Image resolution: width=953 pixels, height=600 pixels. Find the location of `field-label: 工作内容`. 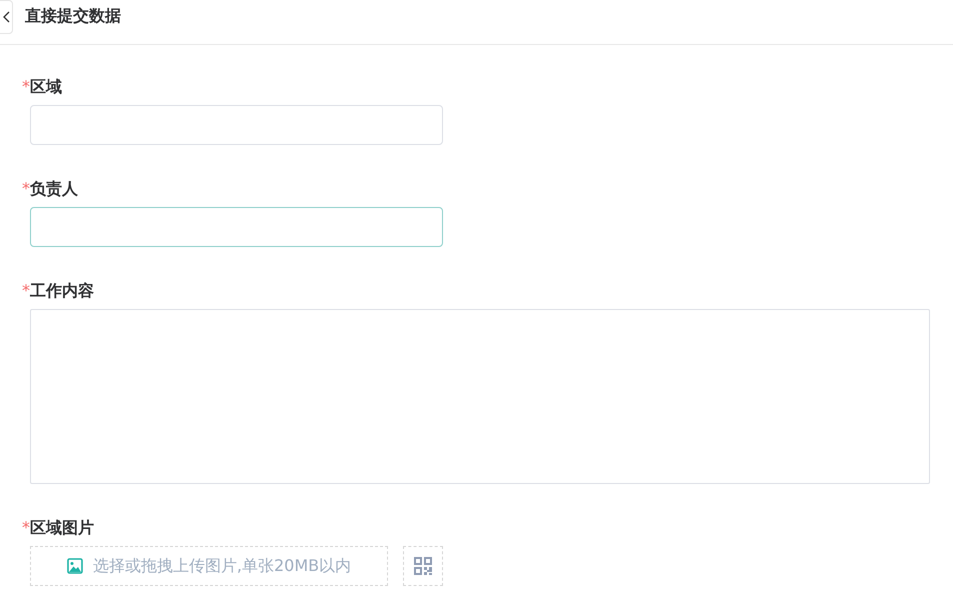

field-label: 工作内容 is located at coordinates (62, 290).